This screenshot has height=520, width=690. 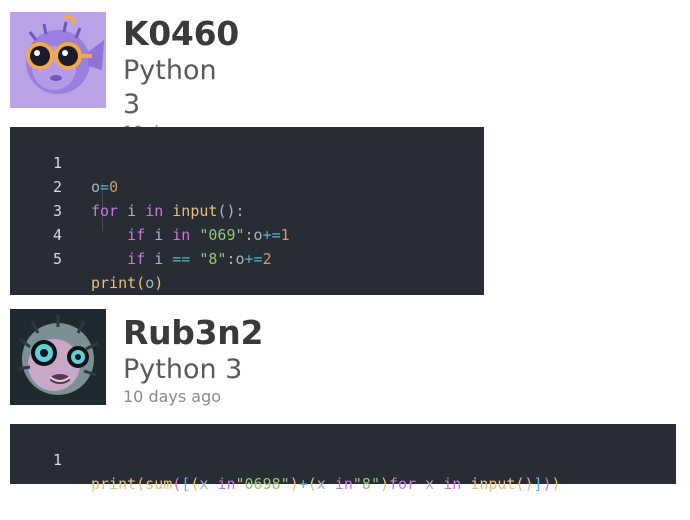 What do you see at coordinates (58, 357) in the screenshot?
I see `blowfish-avatar-icon` at bounding box center [58, 357].